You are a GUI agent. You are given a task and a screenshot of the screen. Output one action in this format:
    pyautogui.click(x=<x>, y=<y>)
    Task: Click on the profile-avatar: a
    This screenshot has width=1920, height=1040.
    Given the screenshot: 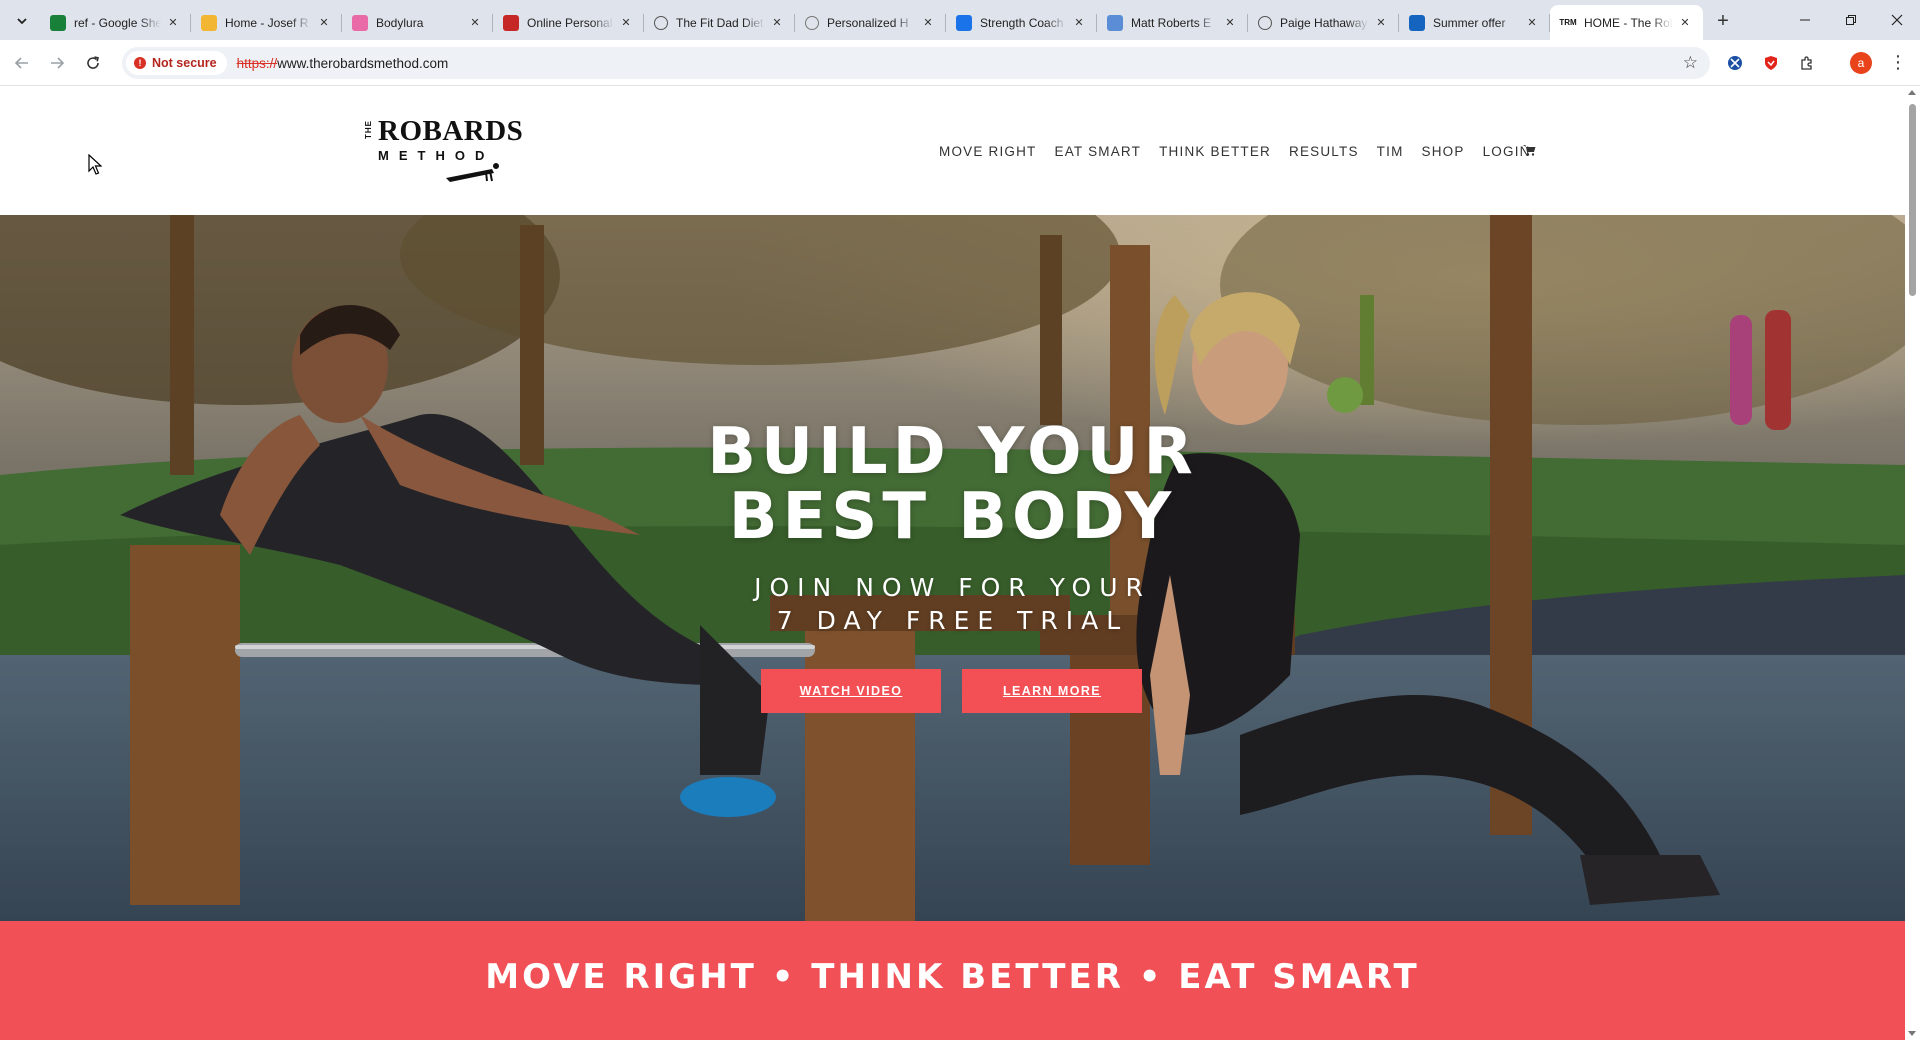 What is the action you would take?
    pyautogui.click(x=1861, y=63)
    